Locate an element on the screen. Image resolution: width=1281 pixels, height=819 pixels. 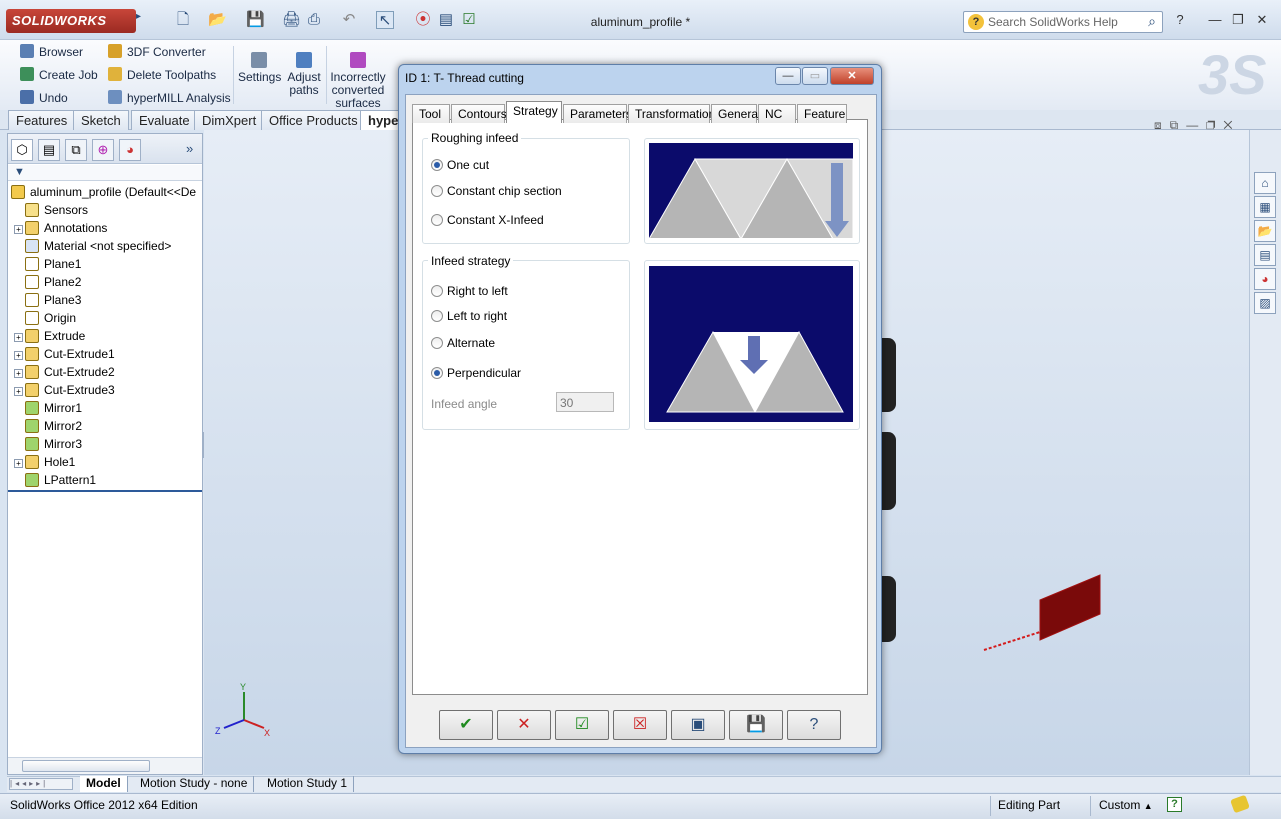
tab-general: General is located at coordinates (736, 113).